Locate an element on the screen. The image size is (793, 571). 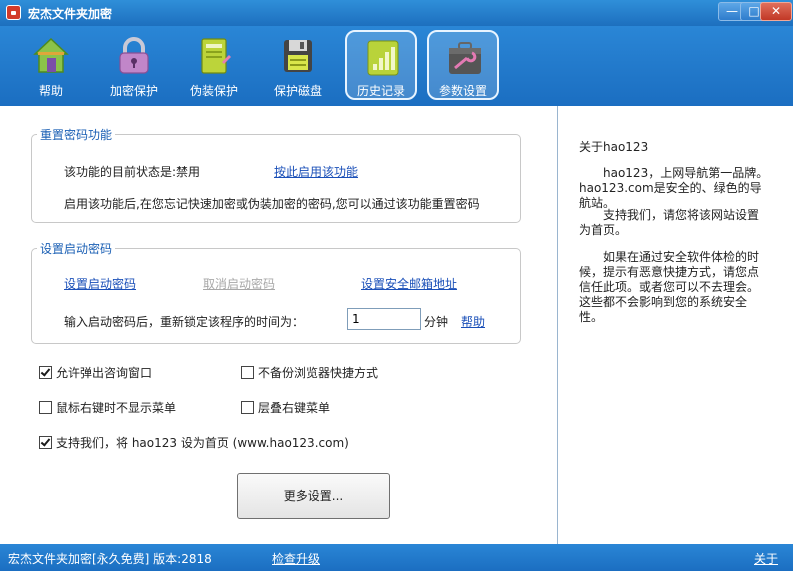
about-title: 关于hao123 is located at coordinates (614, 147).